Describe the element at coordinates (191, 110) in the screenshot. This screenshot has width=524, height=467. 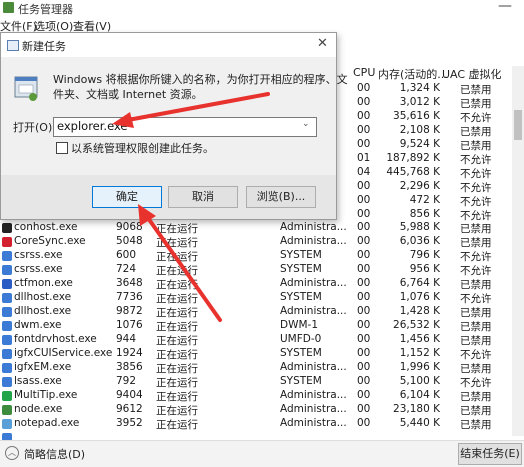
I see `arrow-to-input` at that location.